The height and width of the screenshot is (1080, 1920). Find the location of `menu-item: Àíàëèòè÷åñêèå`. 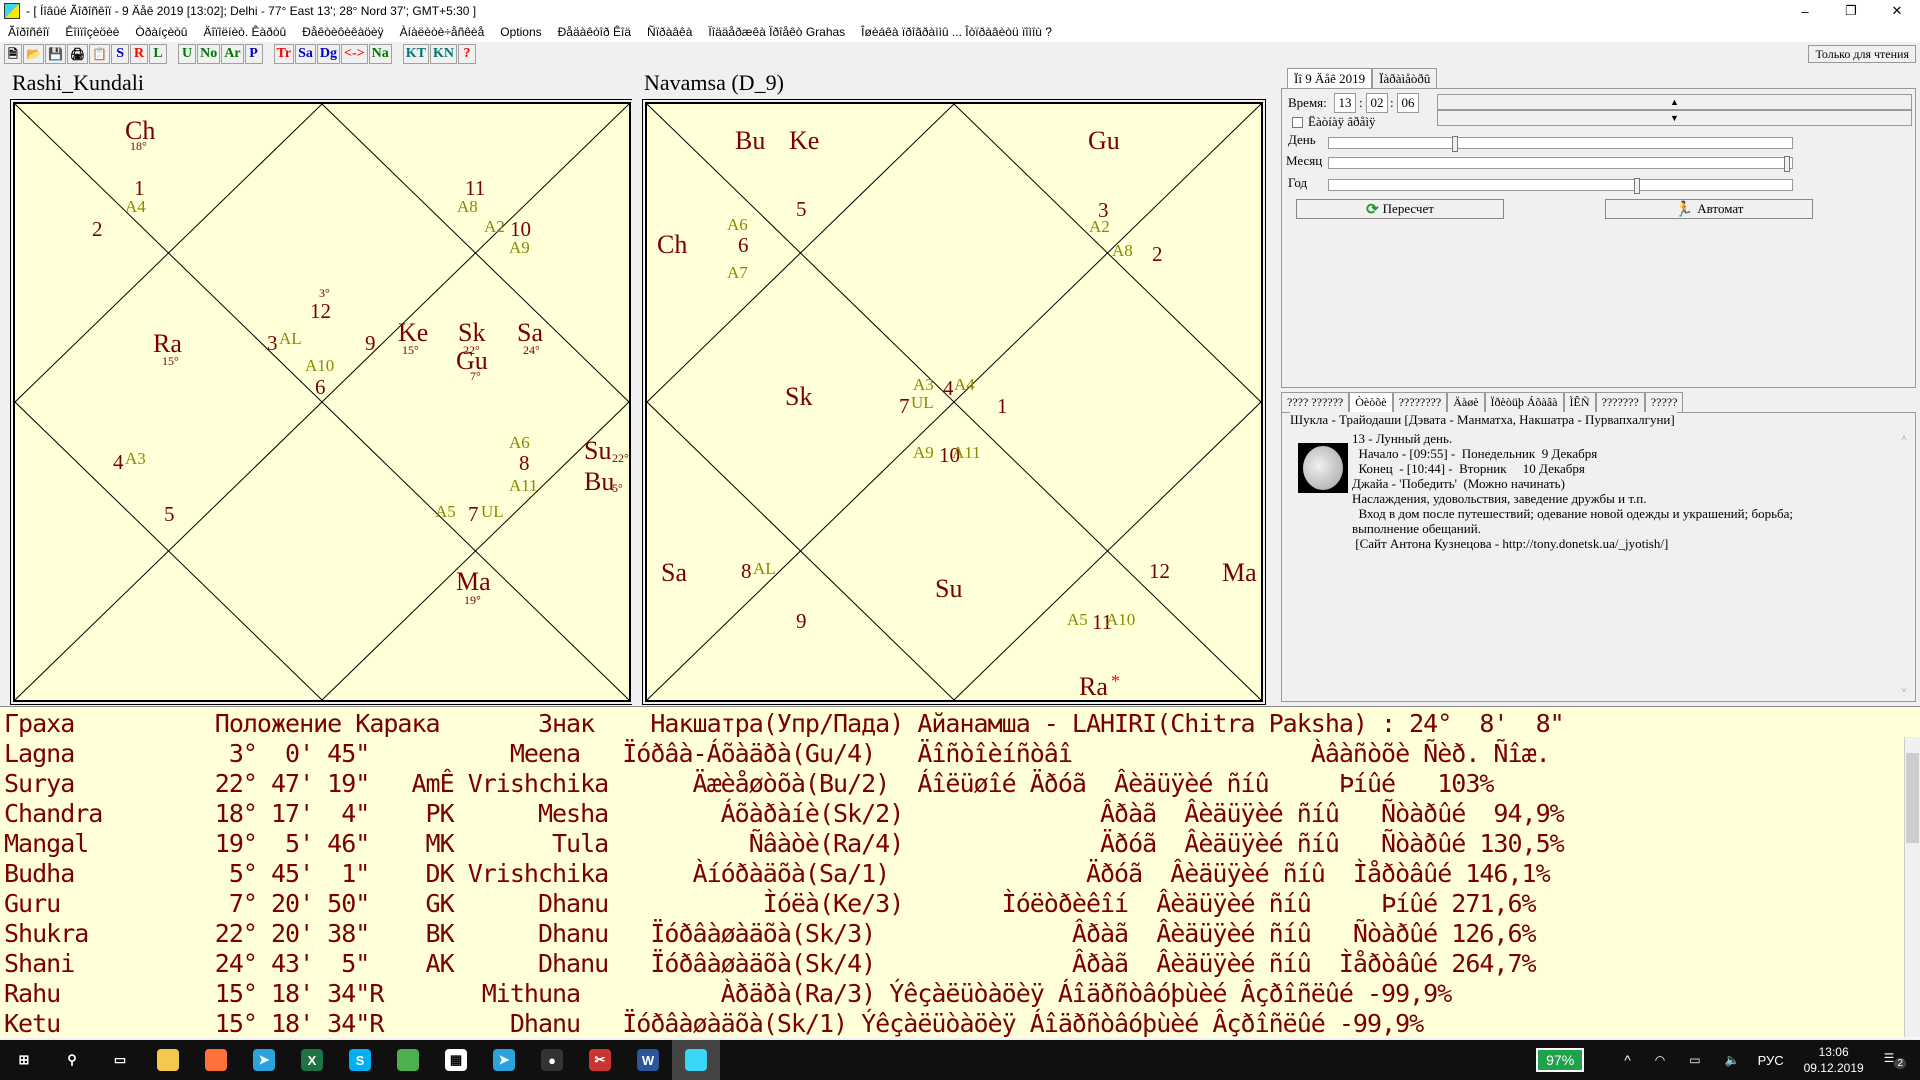

menu-item: Àíàëèòè÷åñêèå is located at coordinates (442, 32).